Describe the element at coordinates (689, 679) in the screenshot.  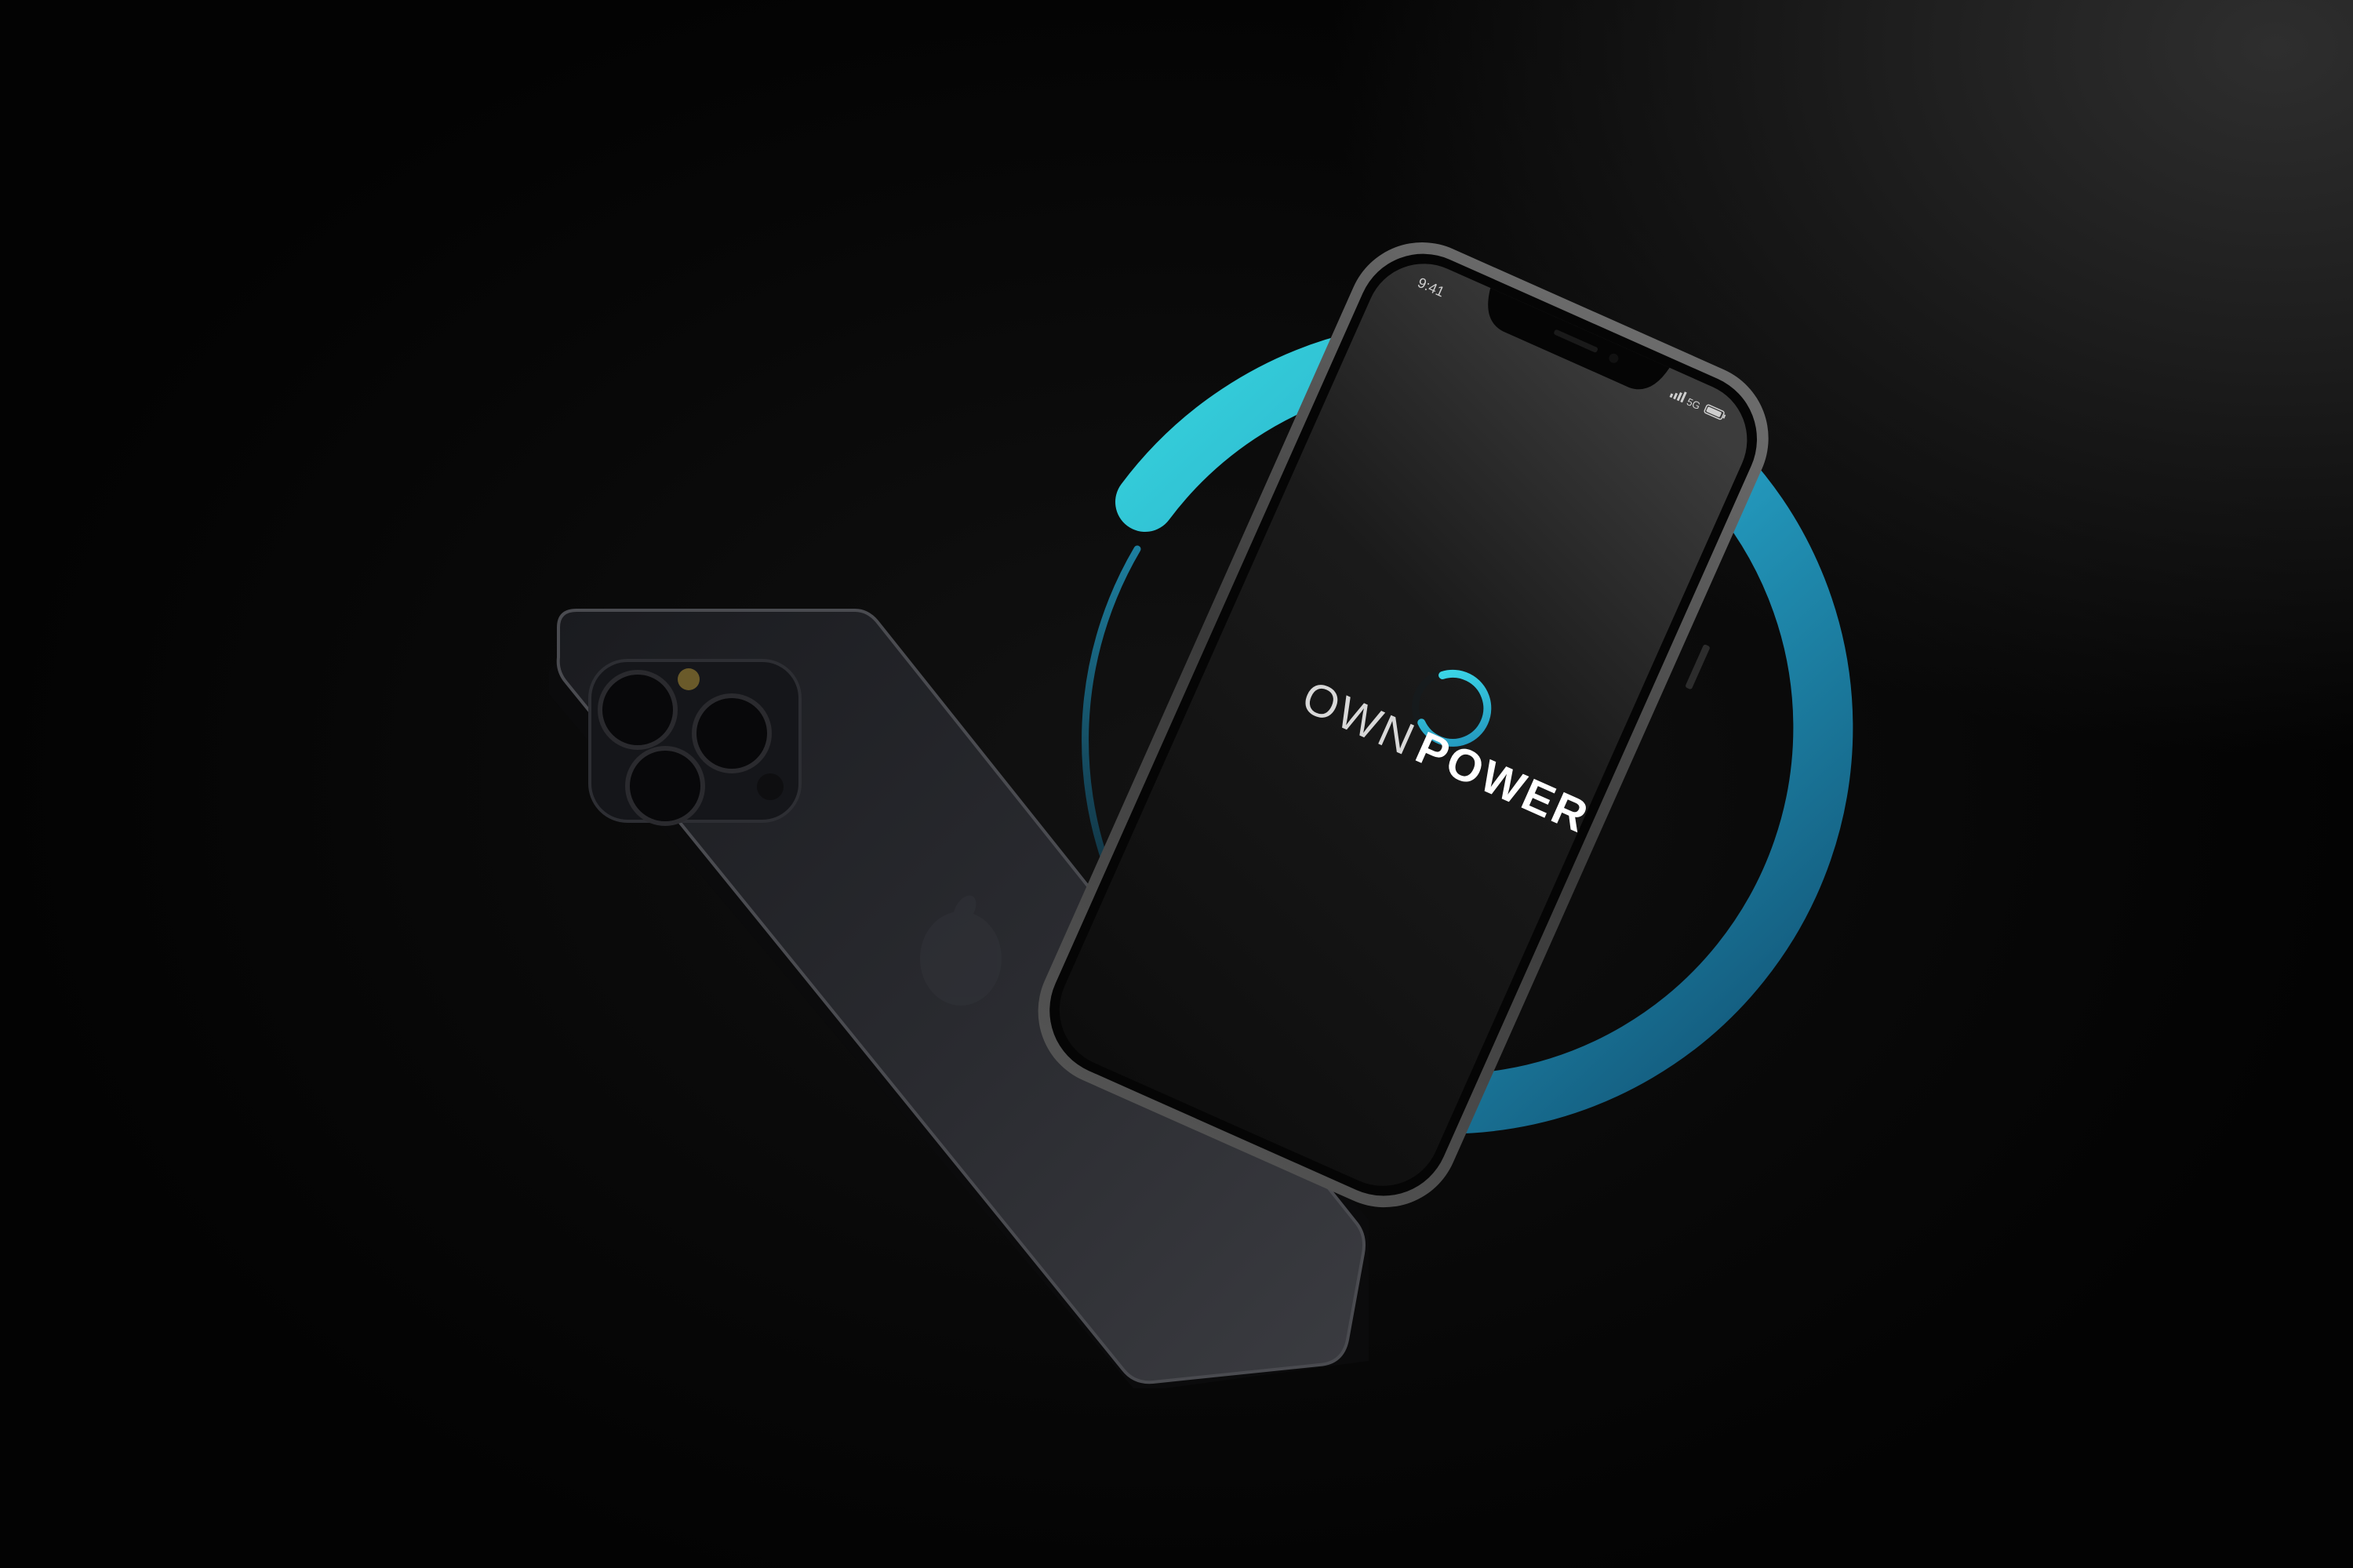
I see `flash-icon` at that location.